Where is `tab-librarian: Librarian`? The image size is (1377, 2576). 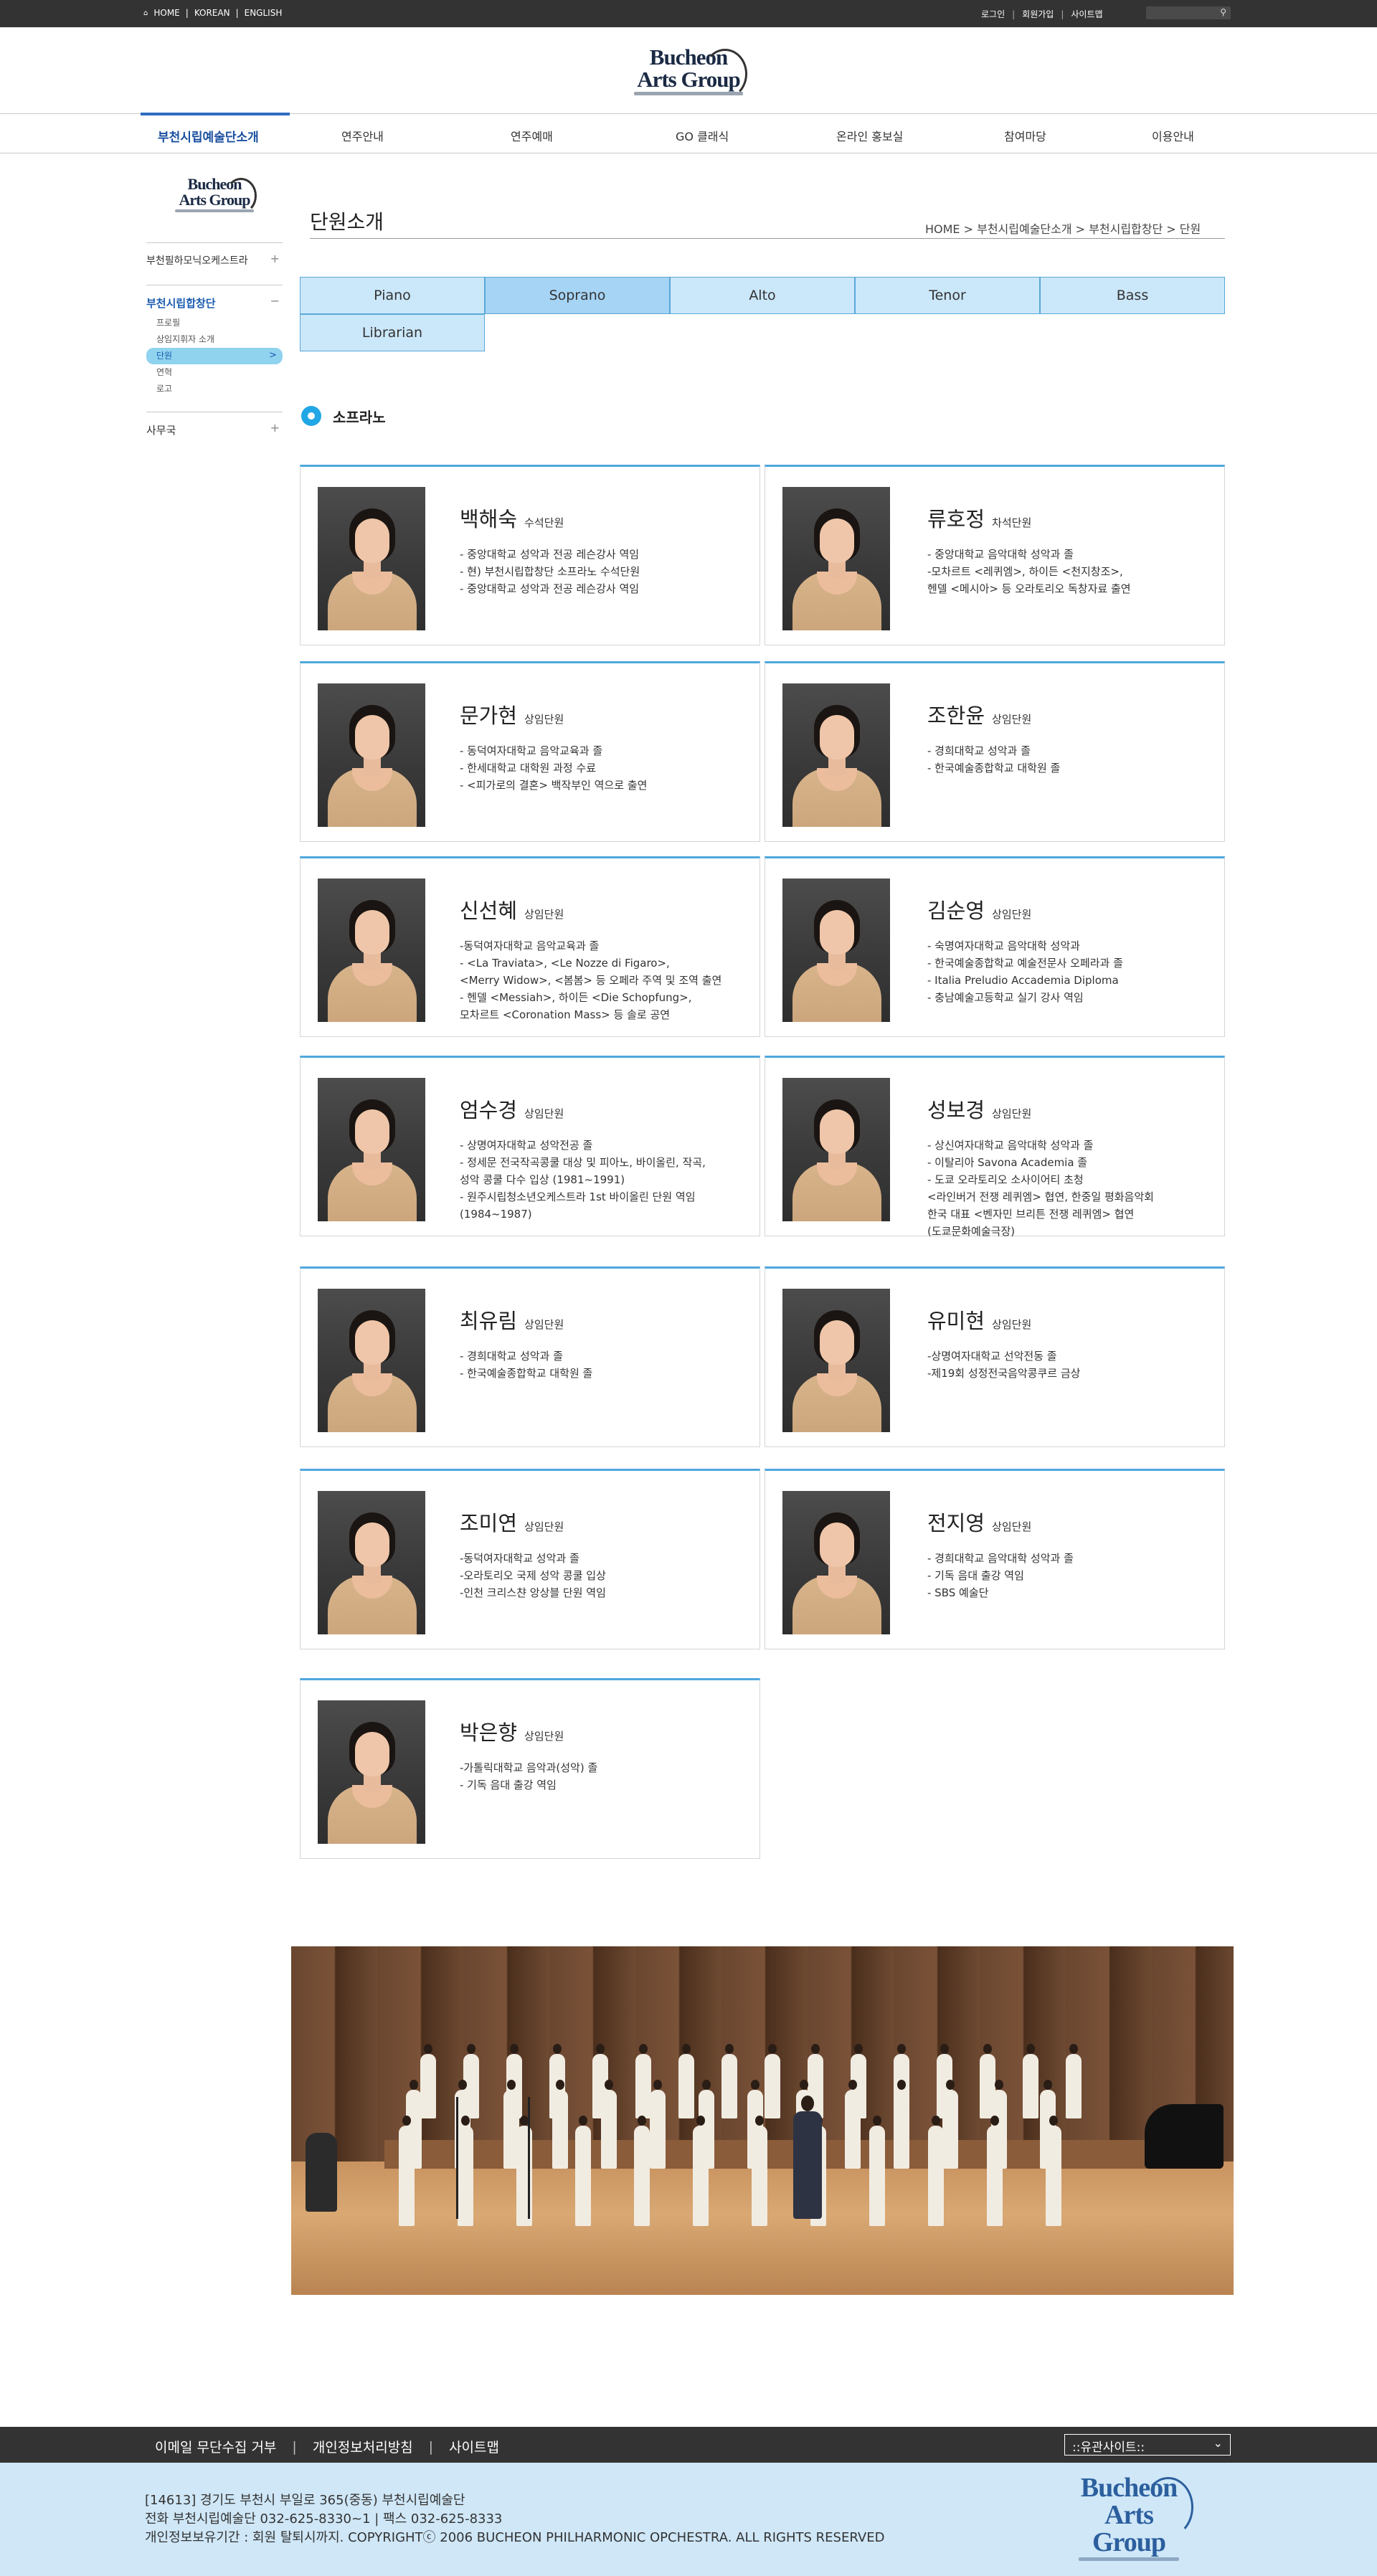 tab-librarian: Librarian is located at coordinates (392, 332).